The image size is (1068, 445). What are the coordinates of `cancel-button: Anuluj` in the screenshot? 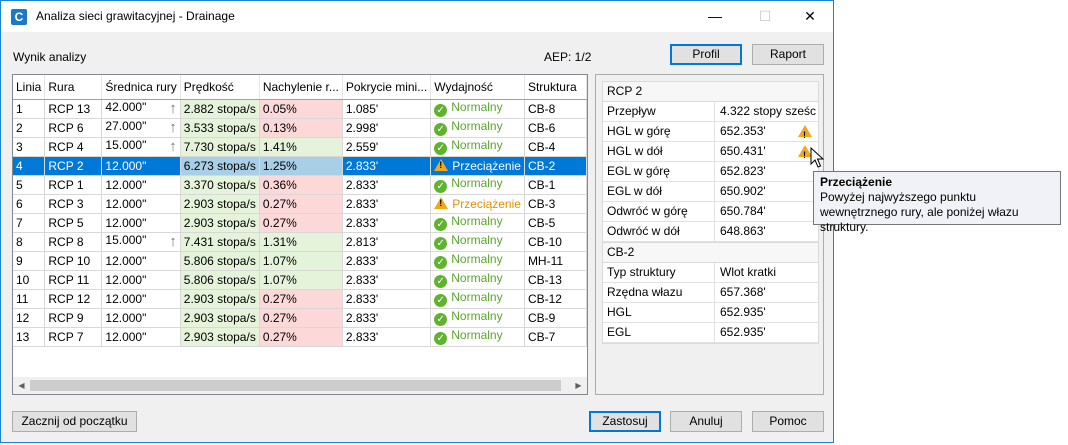 It's located at (706, 421).